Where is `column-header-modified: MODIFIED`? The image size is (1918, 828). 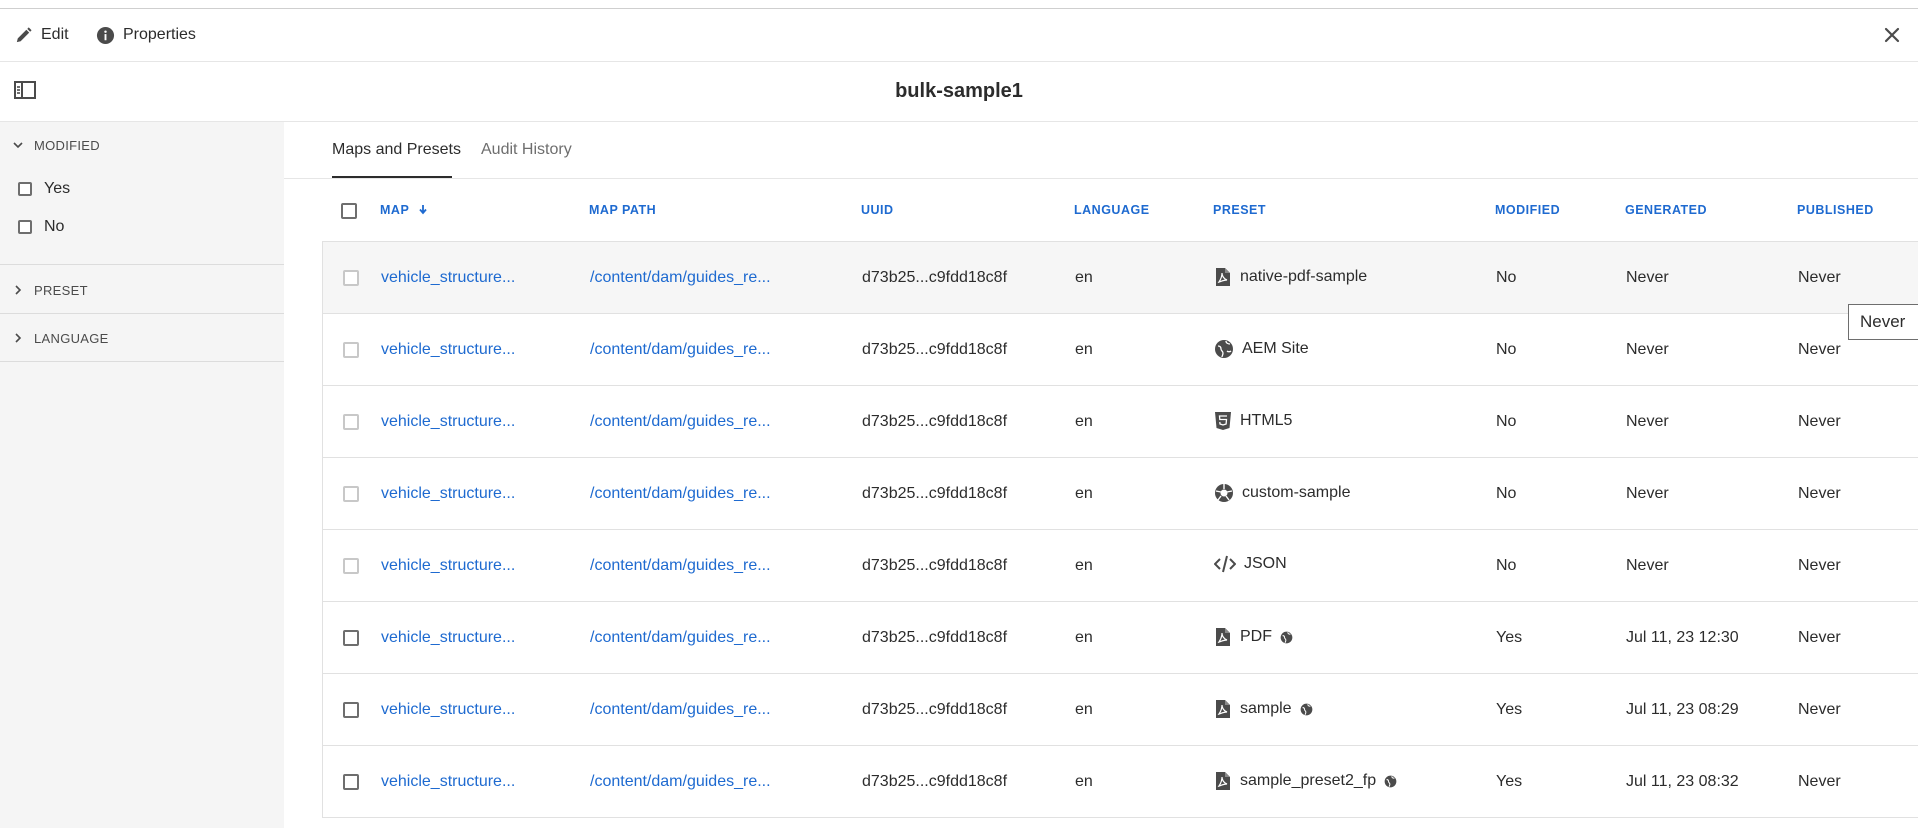 column-header-modified: MODIFIED is located at coordinates (1527, 210).